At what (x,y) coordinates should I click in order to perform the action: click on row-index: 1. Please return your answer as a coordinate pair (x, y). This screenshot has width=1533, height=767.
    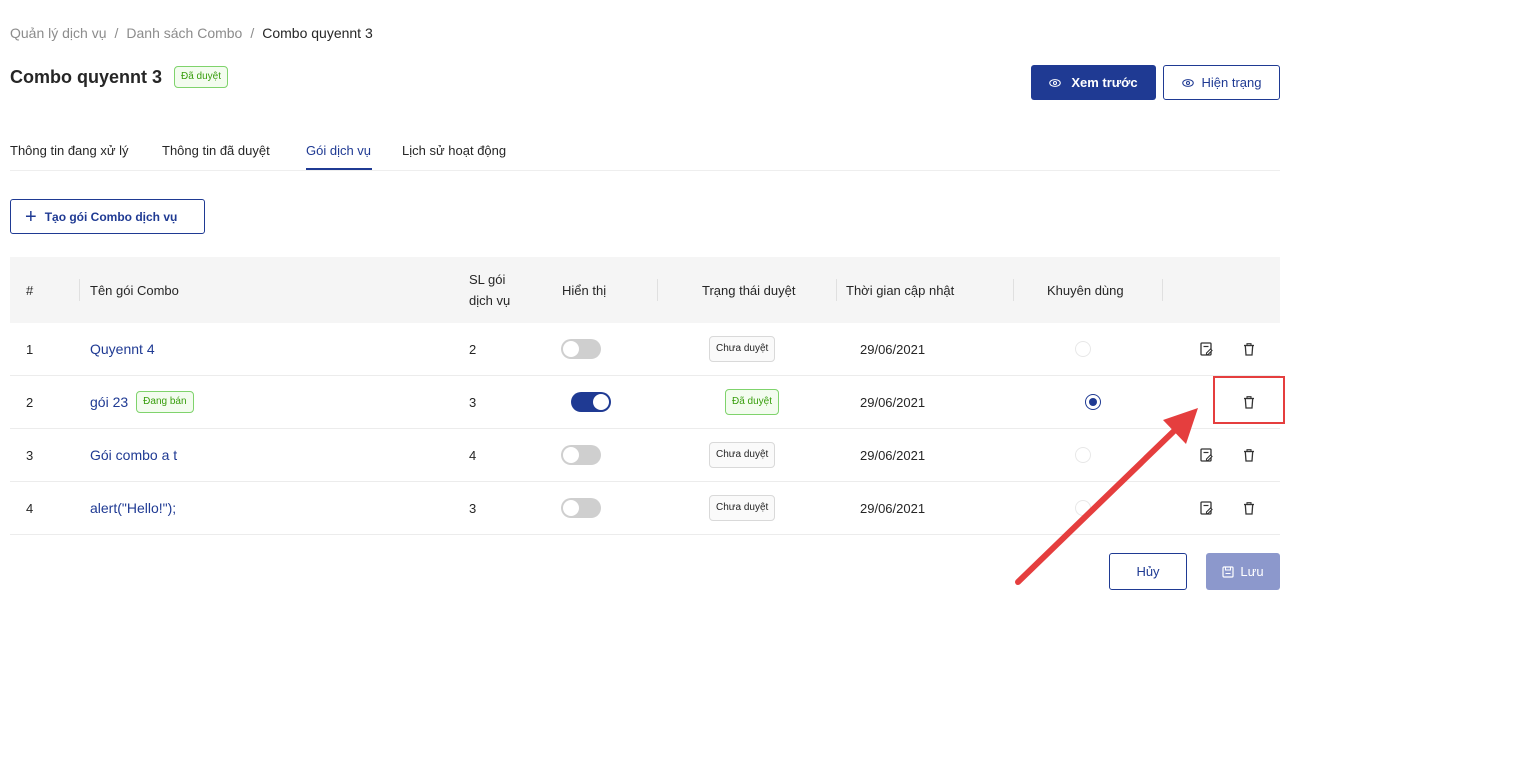
    Looking at the image, I should click on (30, 349).